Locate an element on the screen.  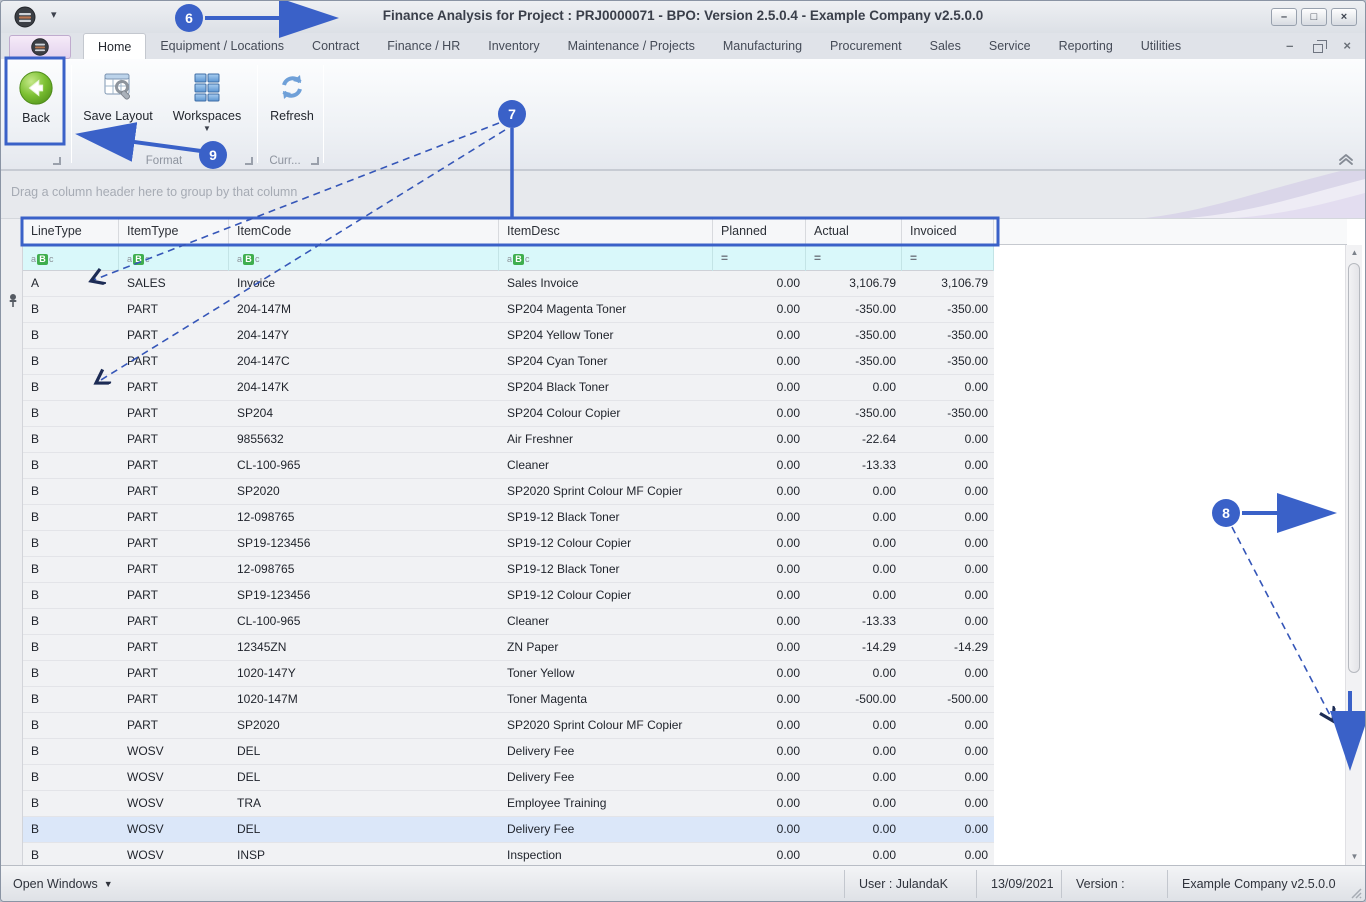
grid-cell: 1020-147M is located at coordinates (364, 699).